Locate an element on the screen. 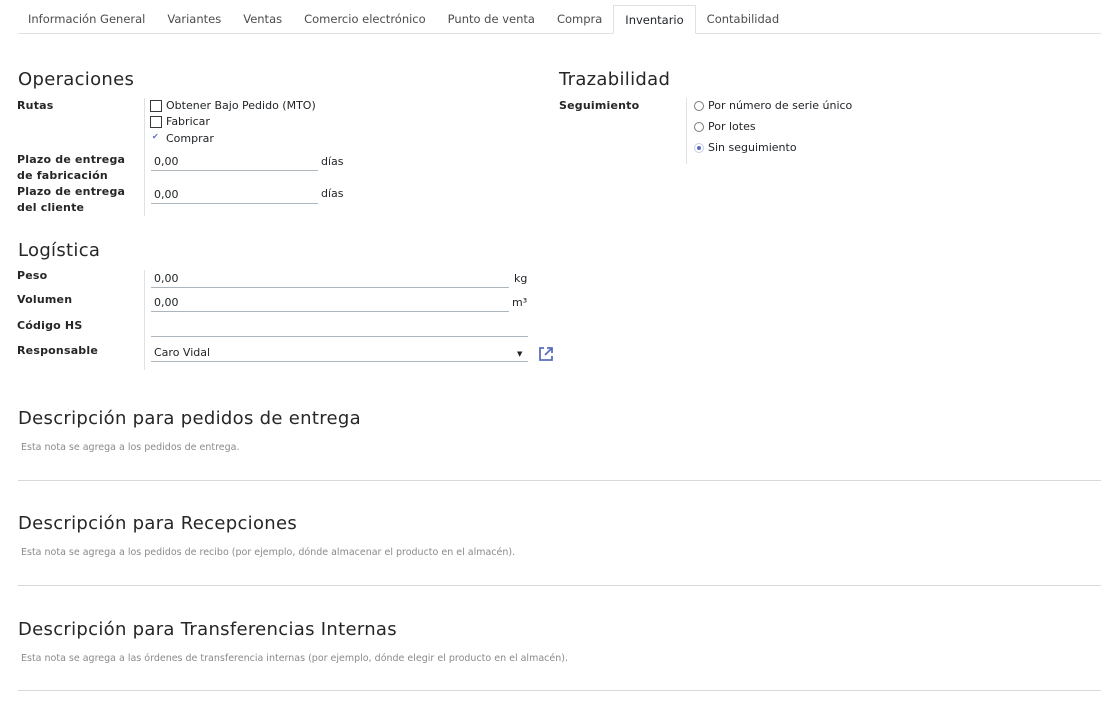 Image resolution: width=1114 pixels, height=705 pixels. tab-comercio-electronico: Comercio electrónico is located at coordinates (365, 19).